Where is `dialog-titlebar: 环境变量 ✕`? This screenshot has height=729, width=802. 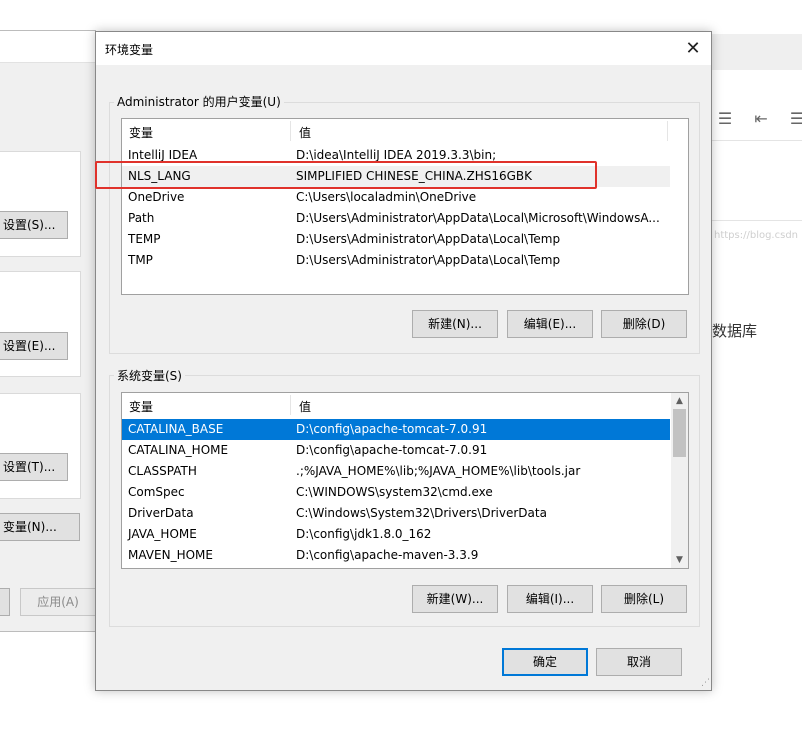
dialog-titlebar: 环境变量 ✕ is located at coordinates (403, 48).